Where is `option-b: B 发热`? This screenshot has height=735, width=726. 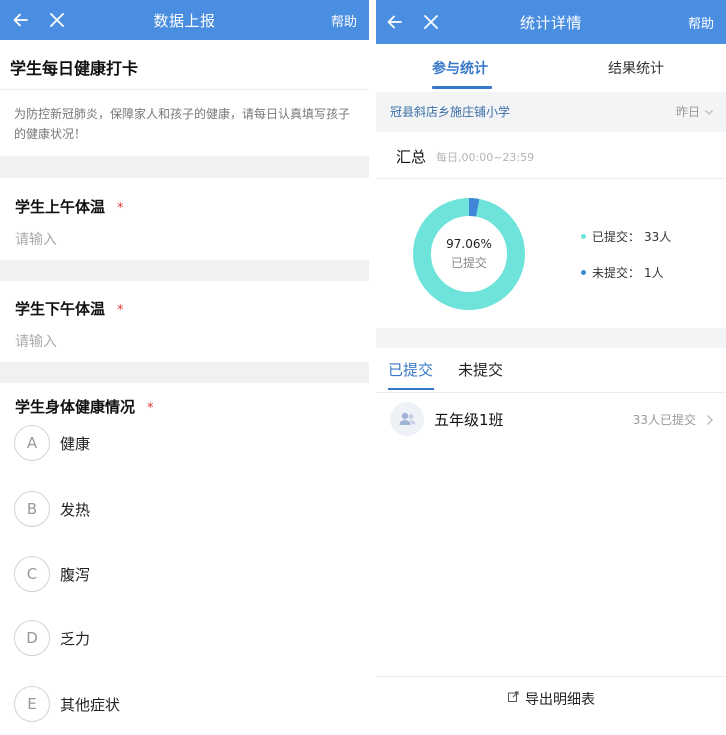
option-b: B 发热 is located at coordinates (52, 509).